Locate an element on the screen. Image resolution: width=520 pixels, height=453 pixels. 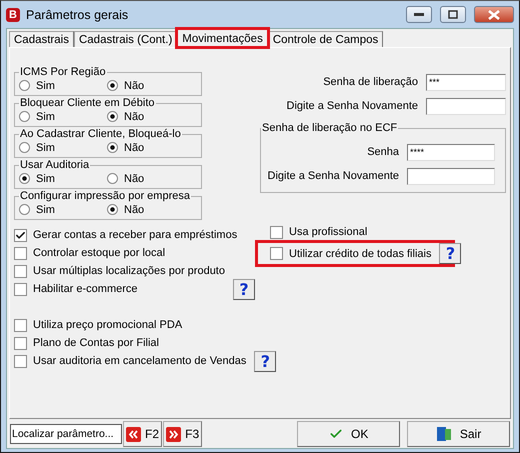
minimize-button is located at coordinates (419, 14).